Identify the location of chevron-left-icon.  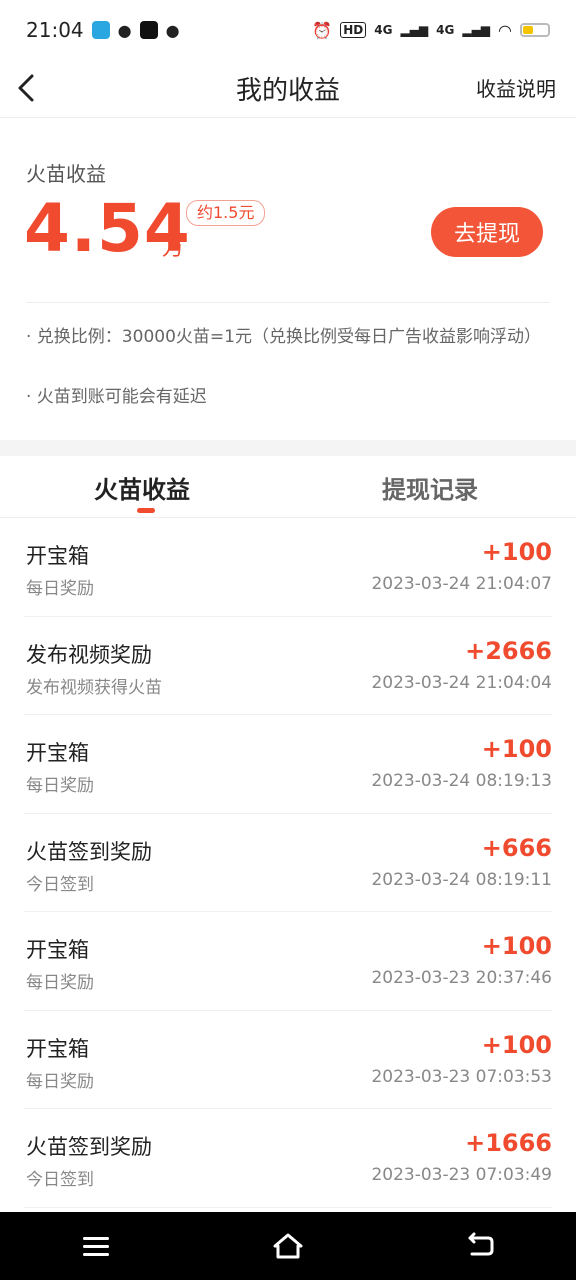
(26, 88).